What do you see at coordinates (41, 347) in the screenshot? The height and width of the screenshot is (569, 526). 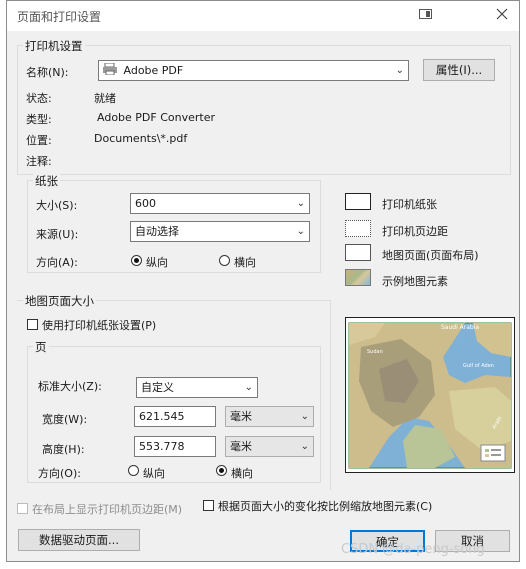 I see `page-group-label: 页` at bounding box center [41, 347].